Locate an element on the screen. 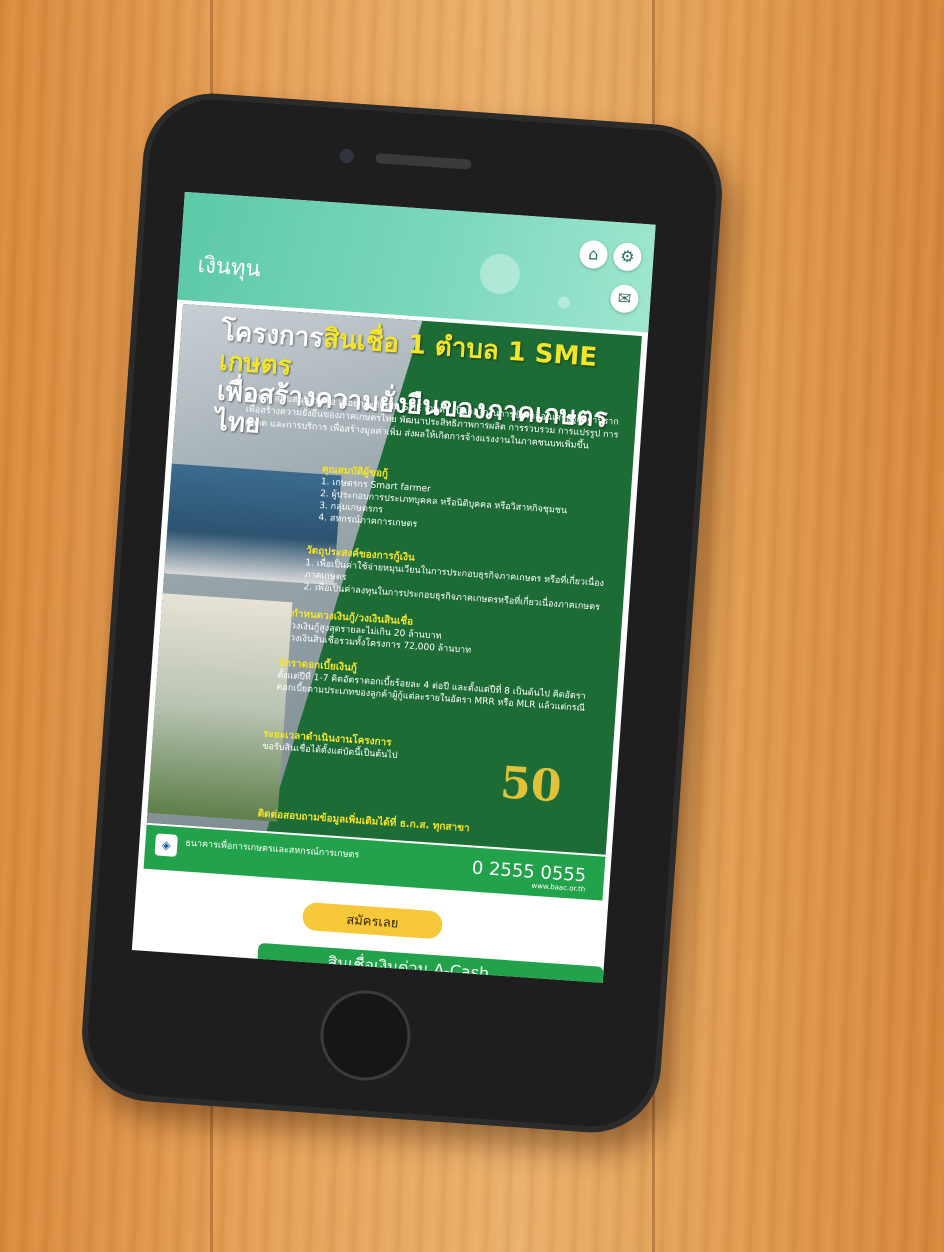 This screenshot has width=944, height=1252. front-camera is located at coordinates (347, 156).